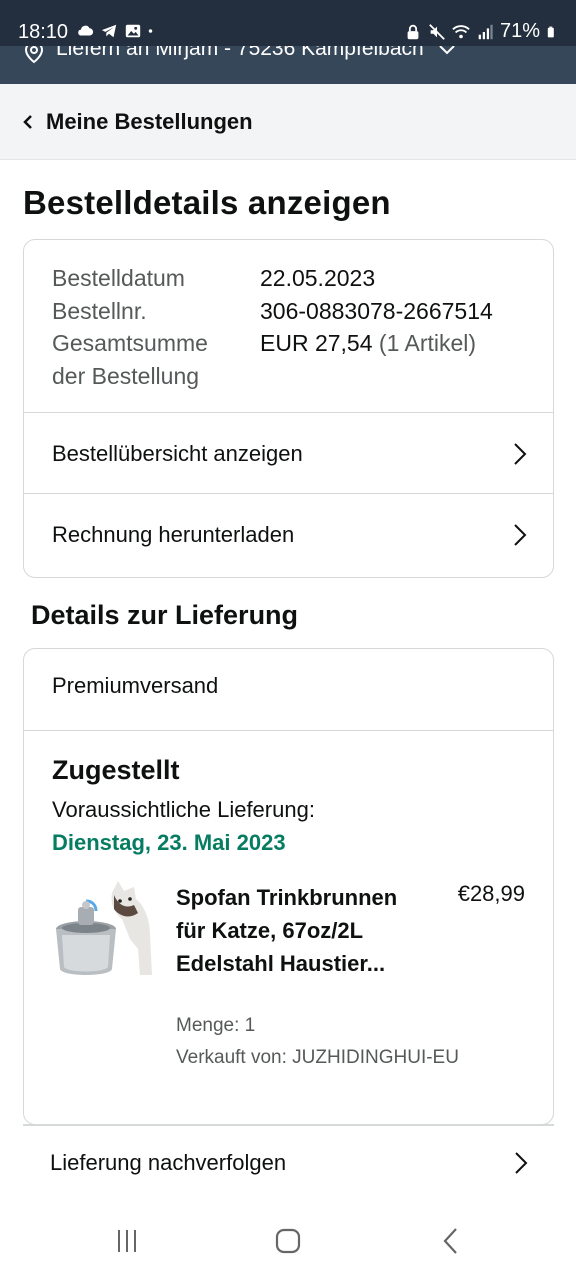 The width and height of the screenshot is (576, 1280). I want to click on product-image, so click(104, 931).